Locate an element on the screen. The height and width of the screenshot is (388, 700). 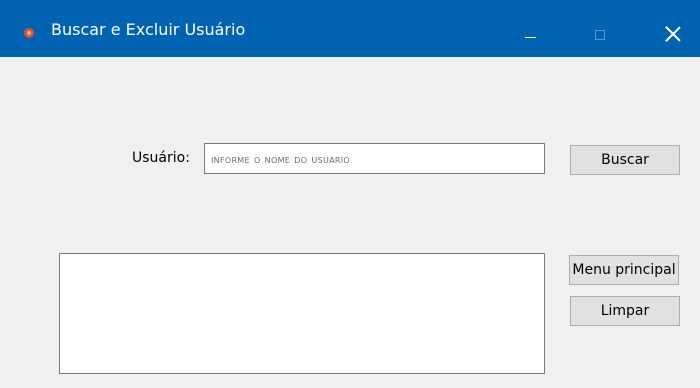
minimize-icon is located at coordinates (530, 37).